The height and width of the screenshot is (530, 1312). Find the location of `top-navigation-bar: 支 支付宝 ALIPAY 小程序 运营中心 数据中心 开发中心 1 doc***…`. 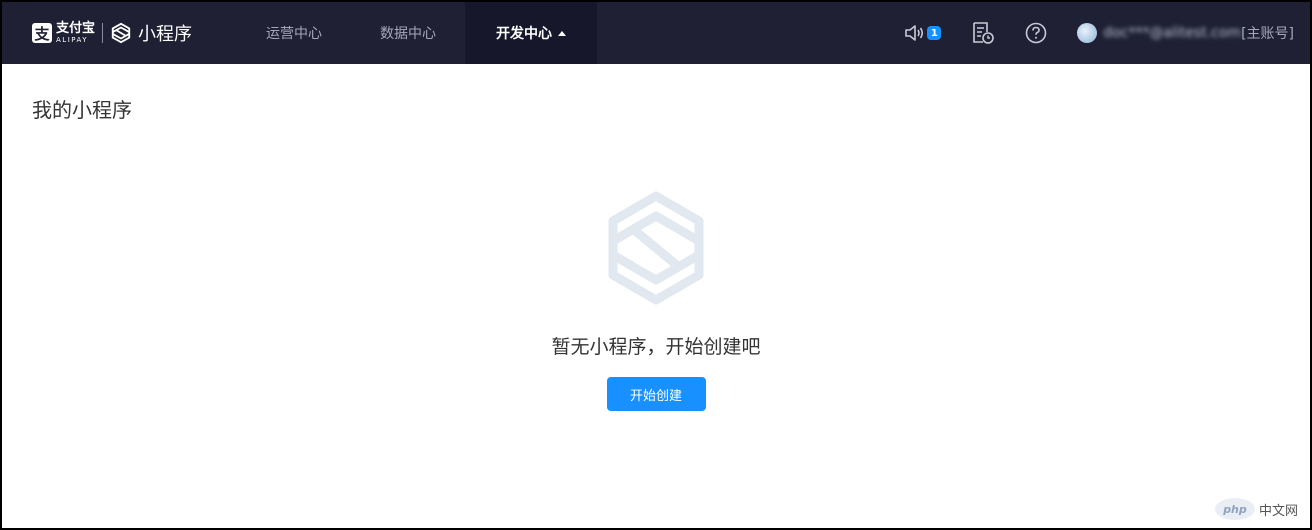

top-navigation-bar: 支 支付宝 ALIPAY 小程序 运营中心 数据中心 开发中心 1 doc***… is located at coordinates (656, 33).